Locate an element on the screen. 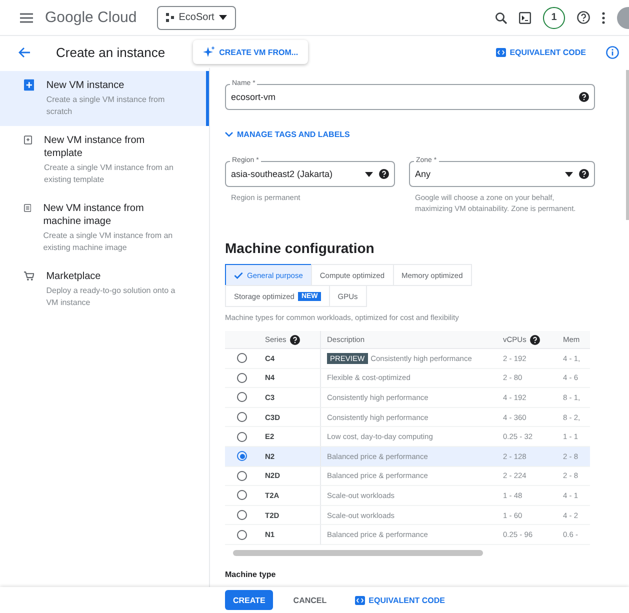 The height and width of the screenshot is (613, 629). item-title: Marketplace is located at coordinates (74, 276).